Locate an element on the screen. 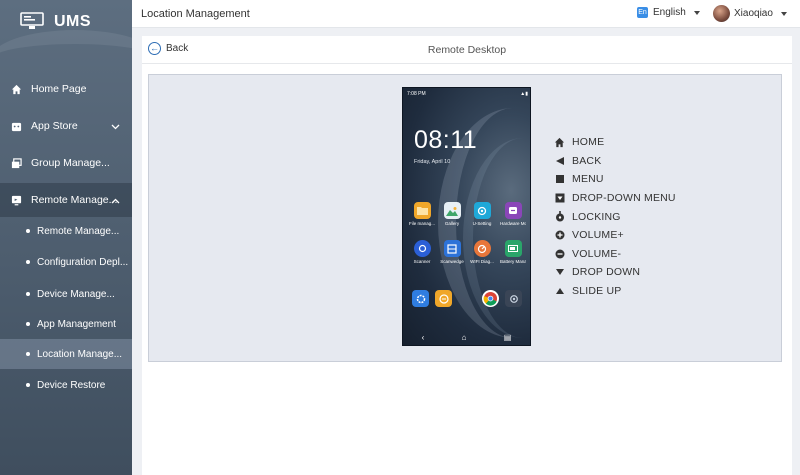  control-label: VOLUME+ is located at coordinates (598, 235).